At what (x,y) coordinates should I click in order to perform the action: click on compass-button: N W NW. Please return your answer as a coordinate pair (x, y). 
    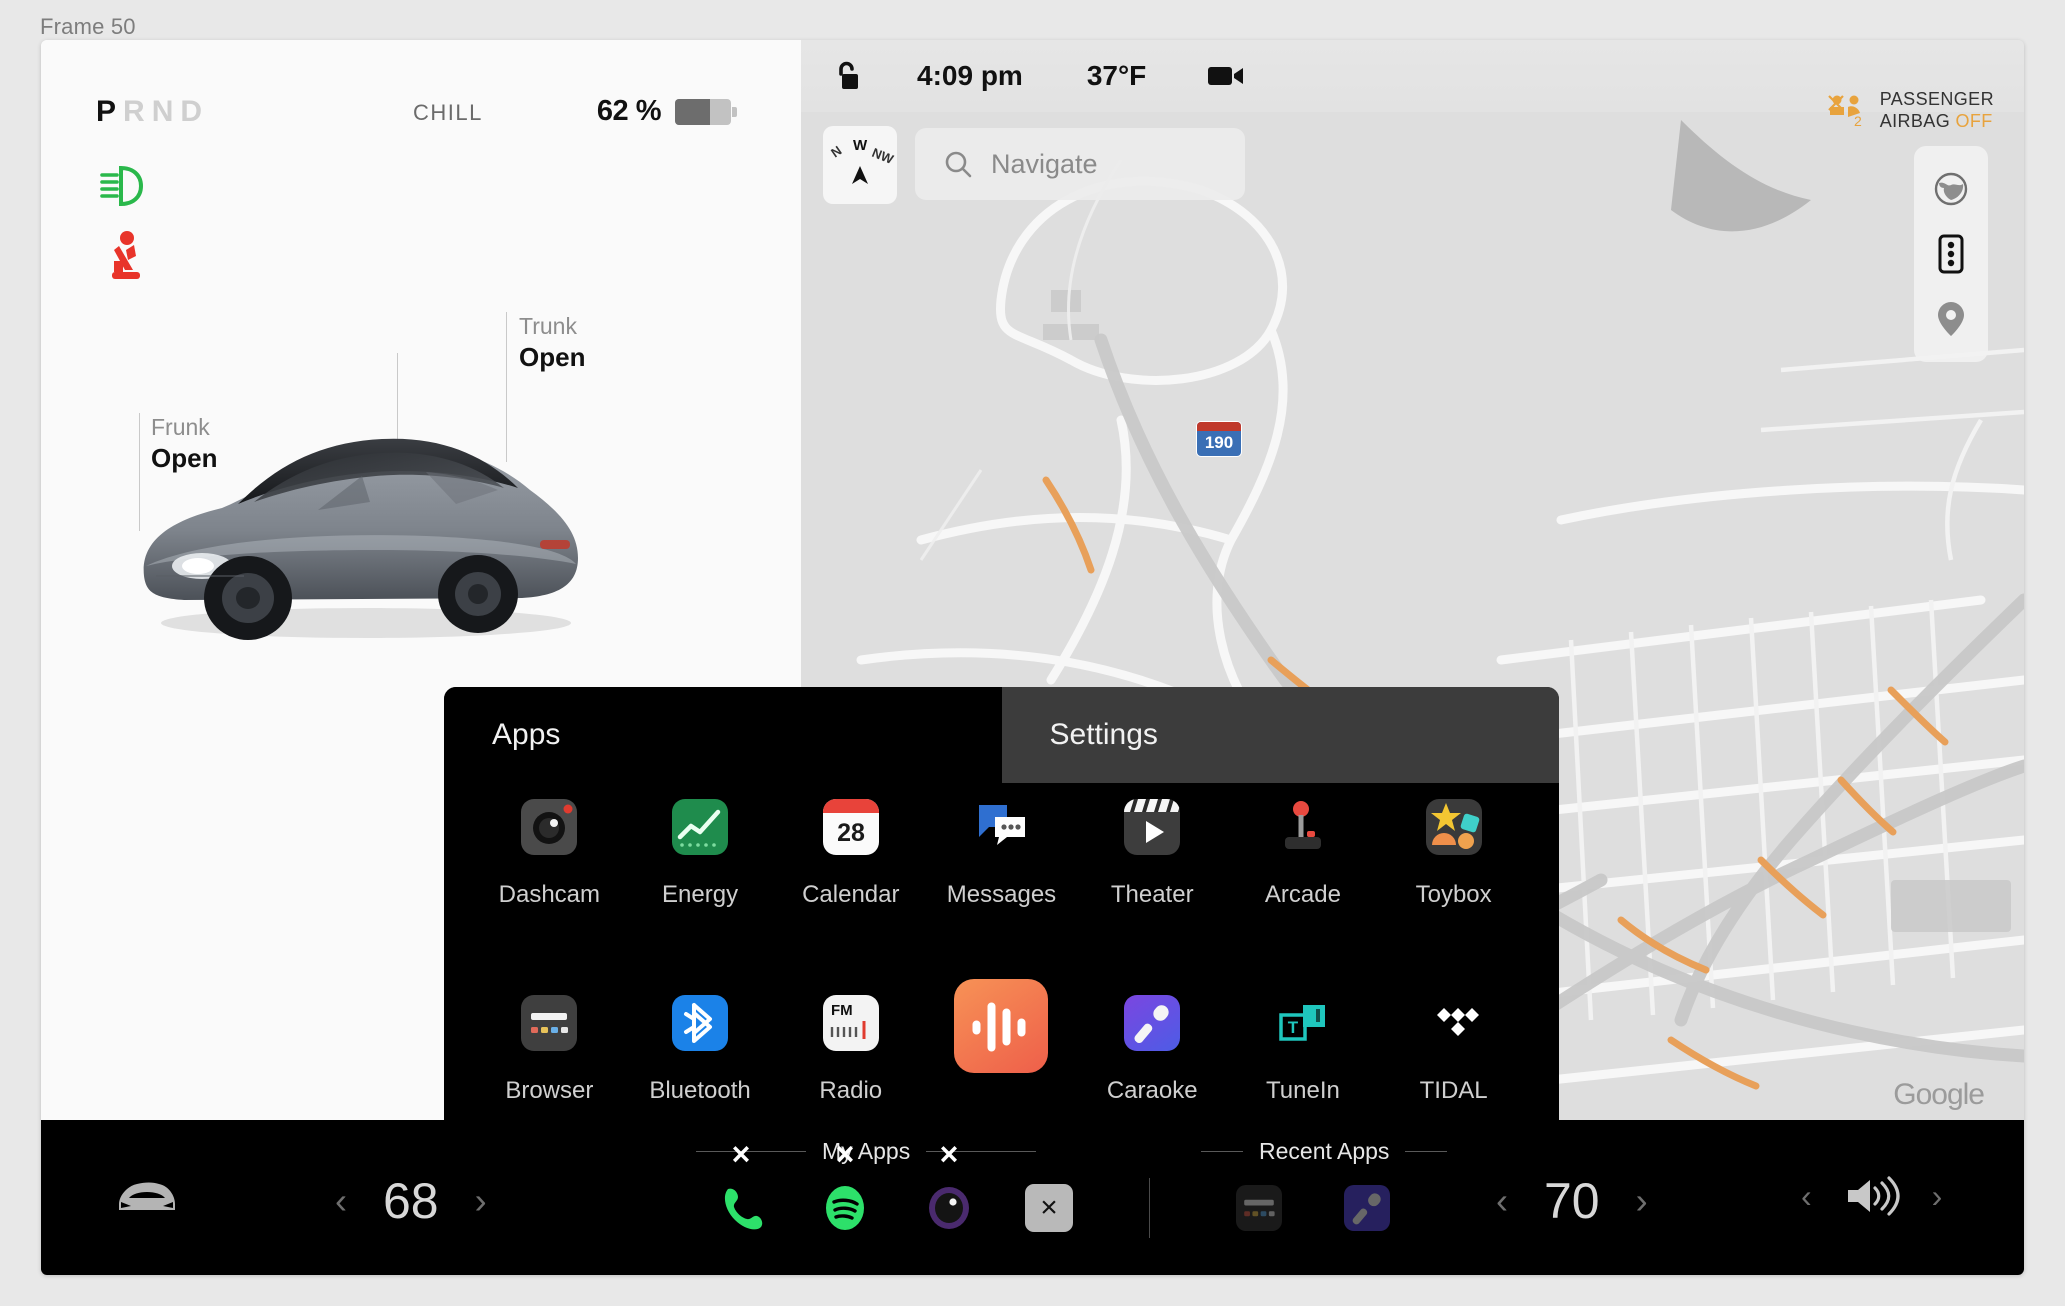
    Looking at the image, I should click on (860, 165).